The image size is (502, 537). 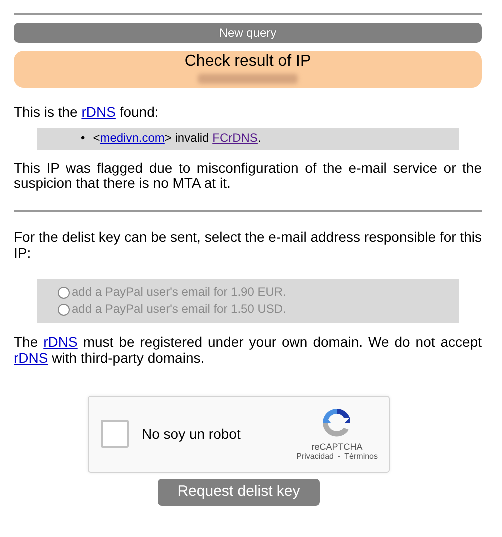 What do you see at coordinates (248, 246) in the screenshot?
I see `select-prompt: For the delist key can be sent, select the e-mail address responsible for this IP:` at bounding box center [248, 246].